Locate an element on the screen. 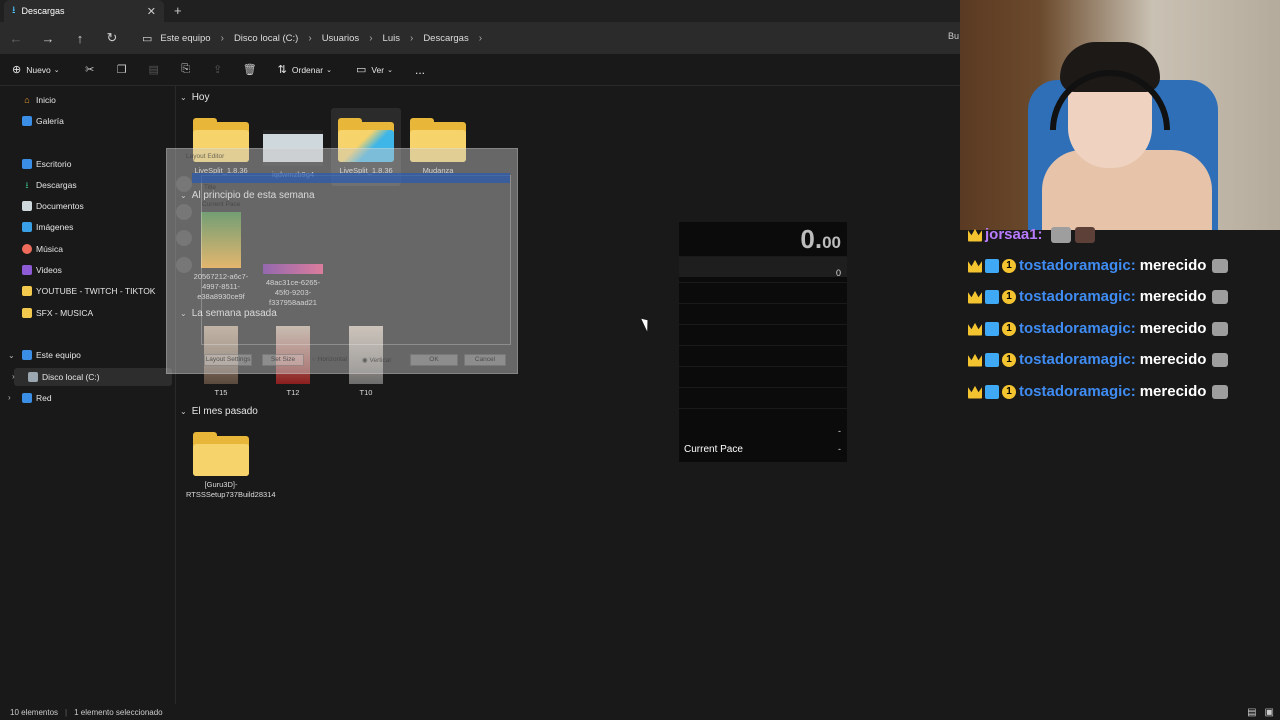 The height and width of the screenshot is (720, 1280). forward-arrow-icon: → is located at coordinates (48, 38).